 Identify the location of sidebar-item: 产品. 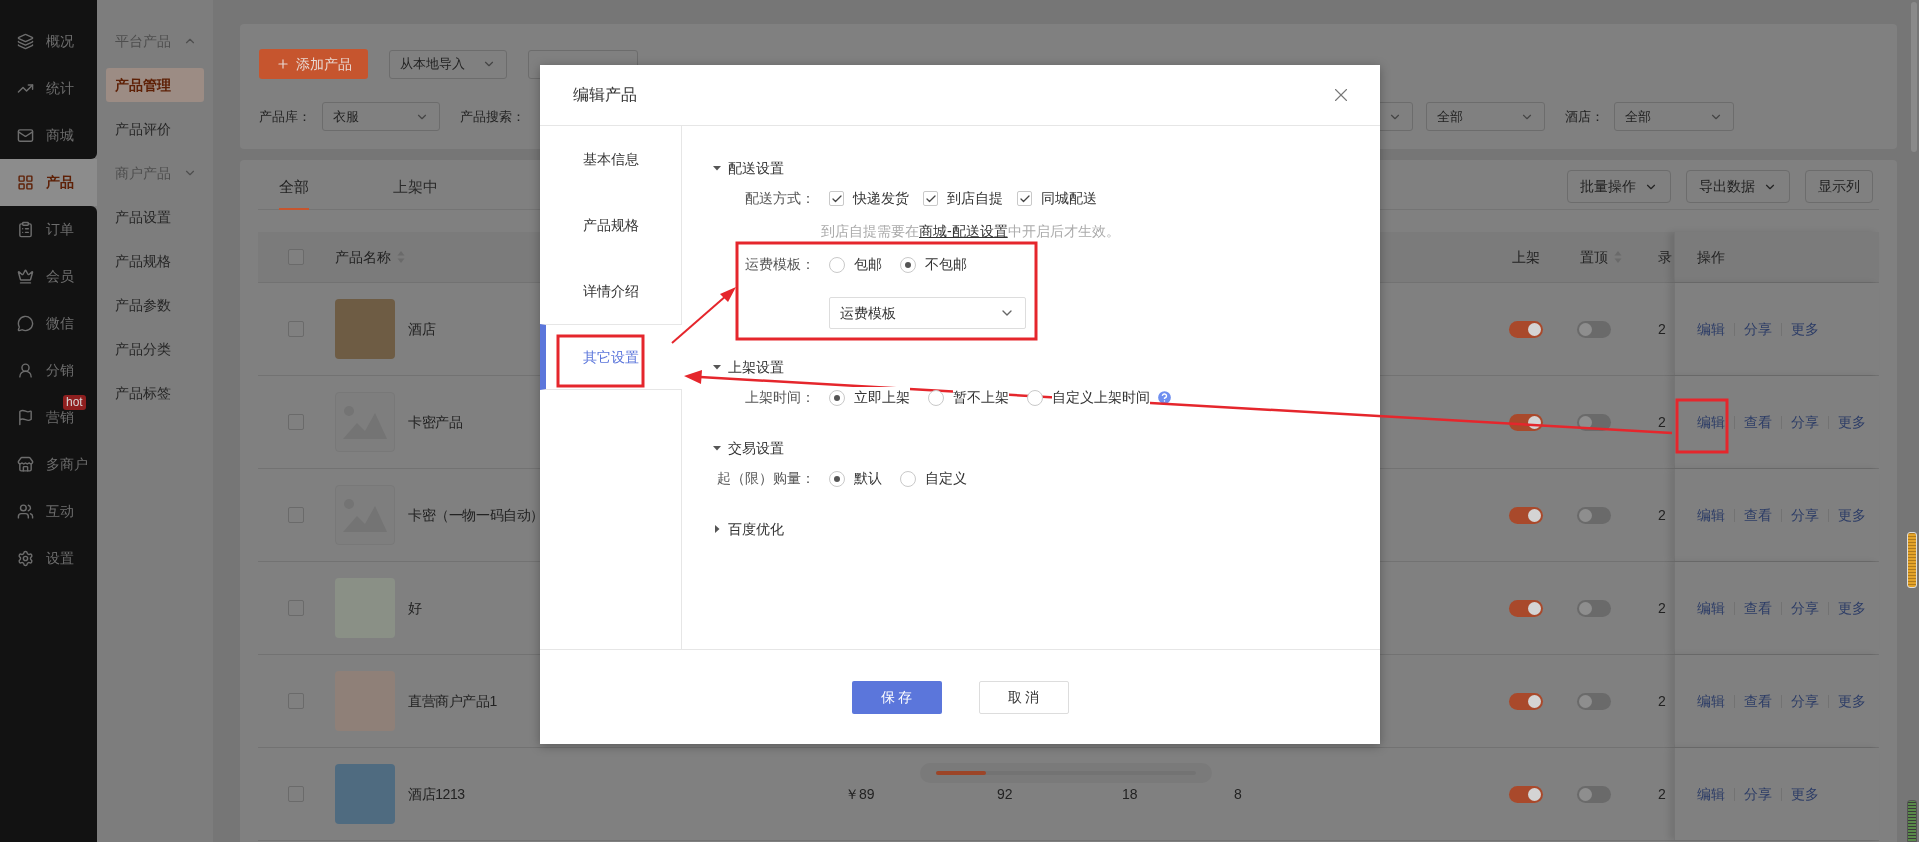
(48, 182).